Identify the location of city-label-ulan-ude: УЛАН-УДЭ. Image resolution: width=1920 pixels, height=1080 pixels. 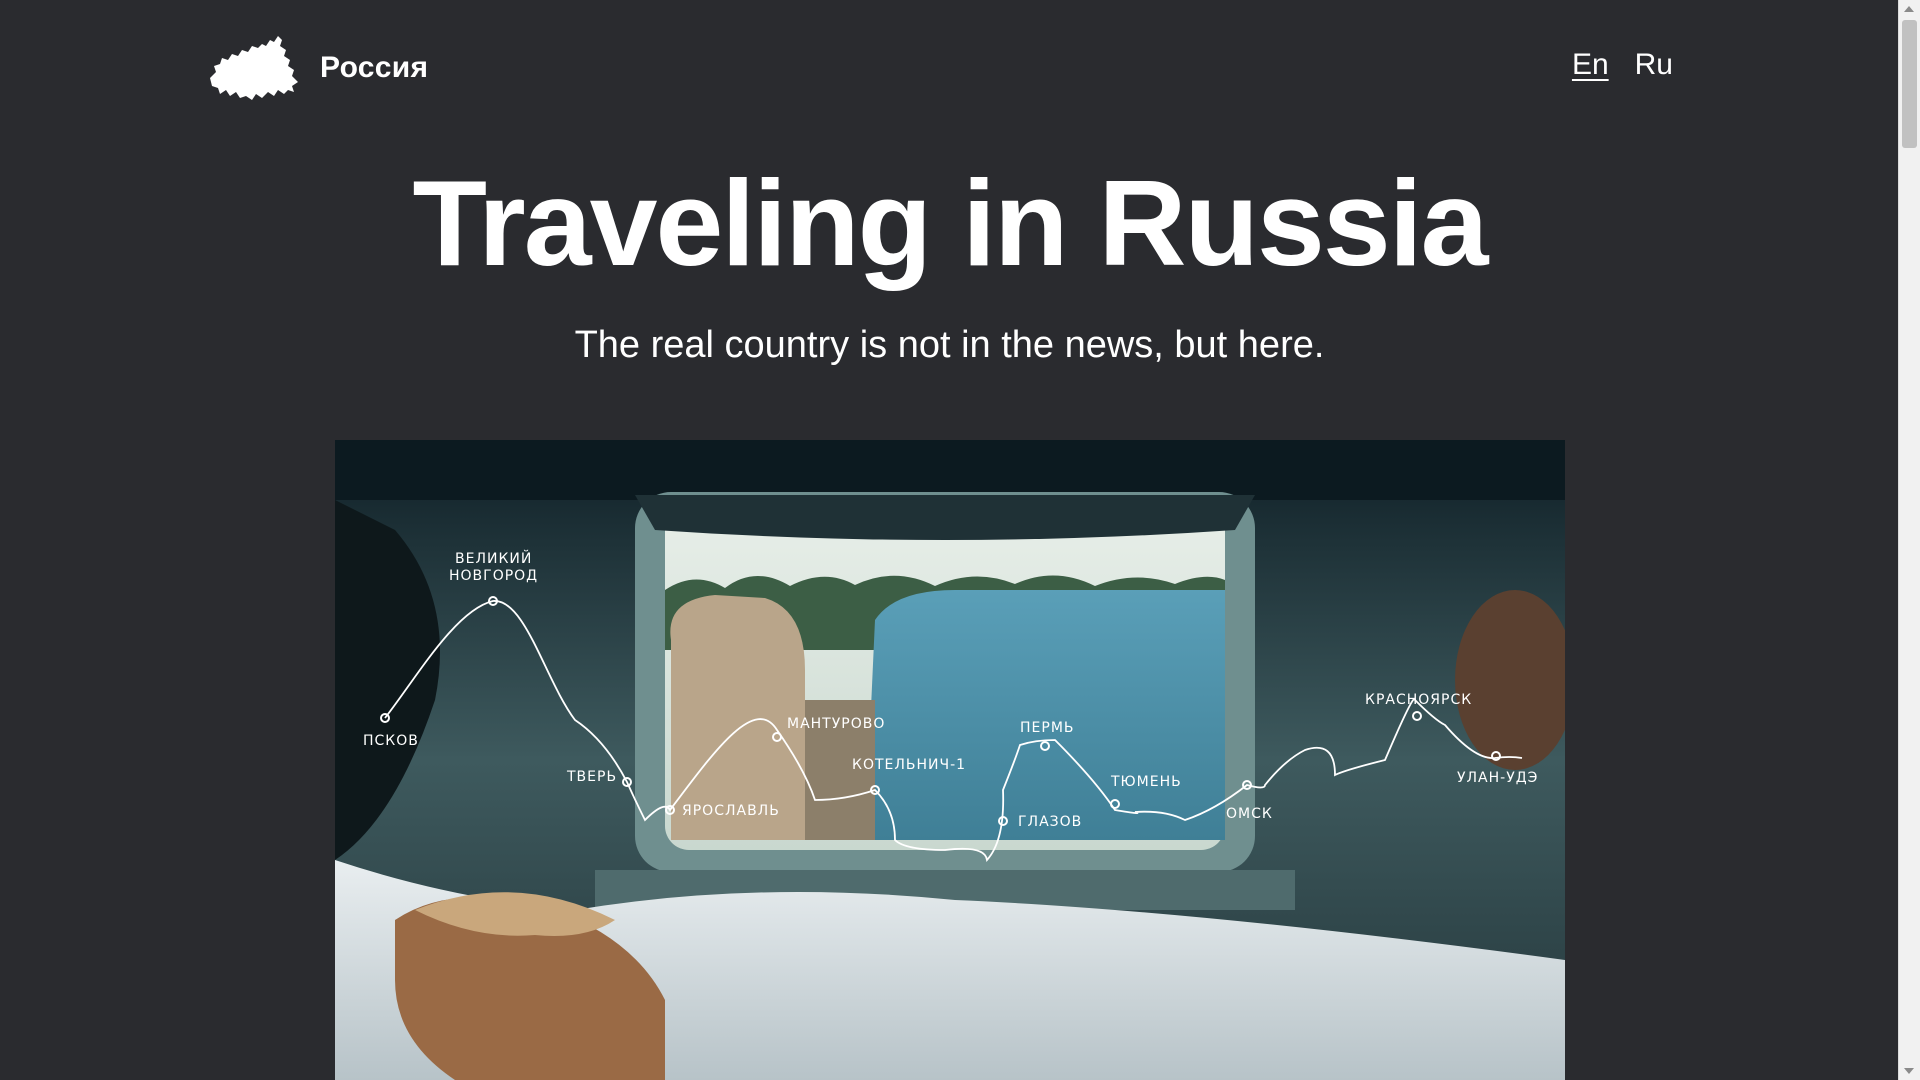
(1497, 778).